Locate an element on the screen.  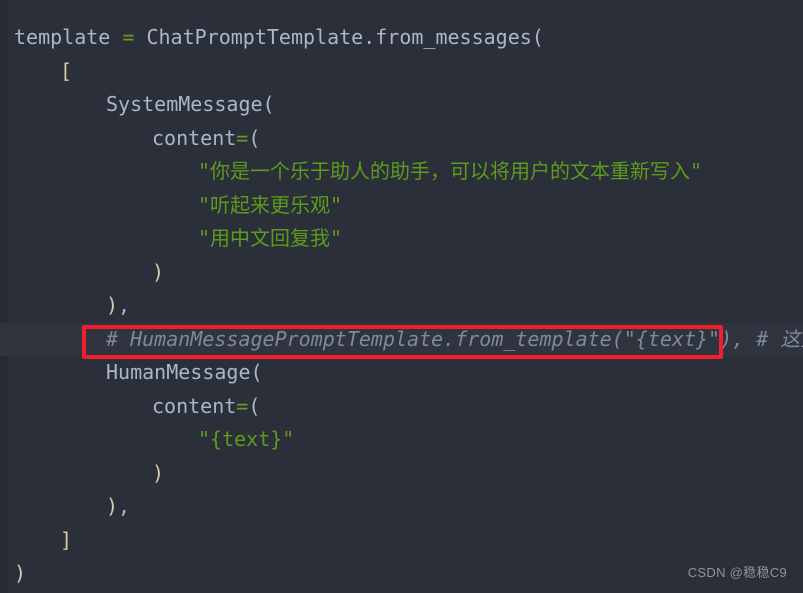
csdn-watermark: CSDN @稳稳C9 is located at coordinates (737, 572).